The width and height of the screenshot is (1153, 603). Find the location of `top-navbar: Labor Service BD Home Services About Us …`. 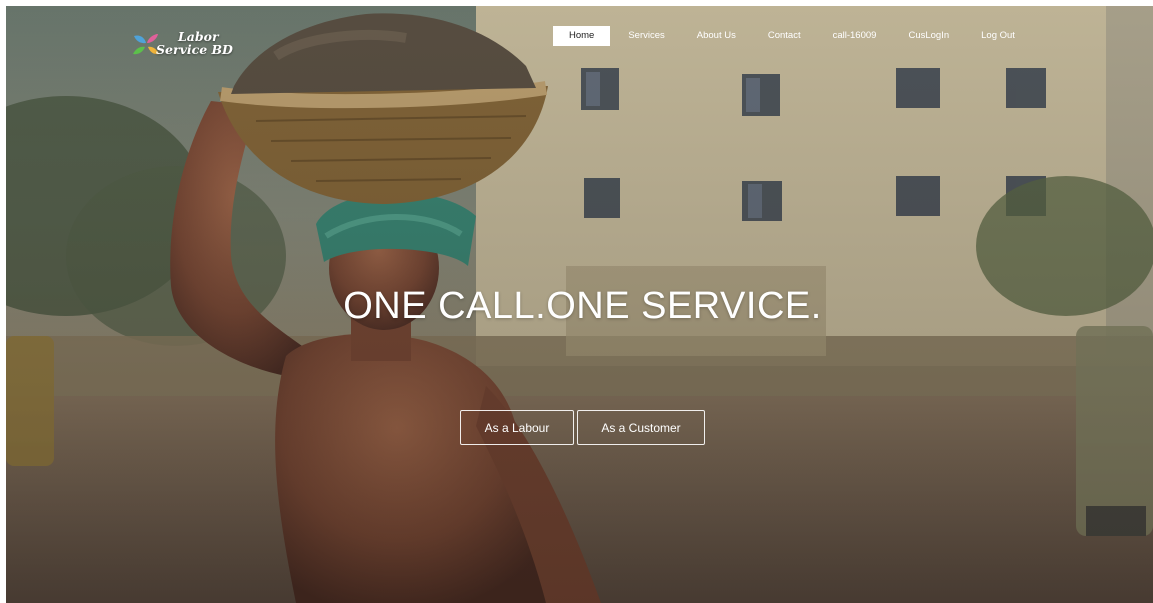

top-navbar: Labor Service BD Home Services About Us … is located at coordinates (579, 38).